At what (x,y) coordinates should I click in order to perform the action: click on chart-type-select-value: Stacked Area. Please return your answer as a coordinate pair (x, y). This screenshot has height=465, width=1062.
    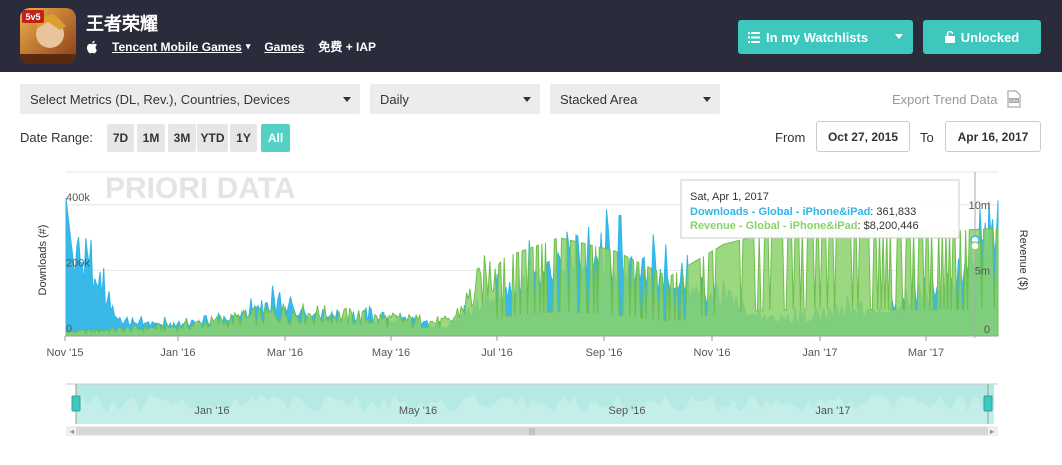
    Looking at the image, I should click on (599, 99).